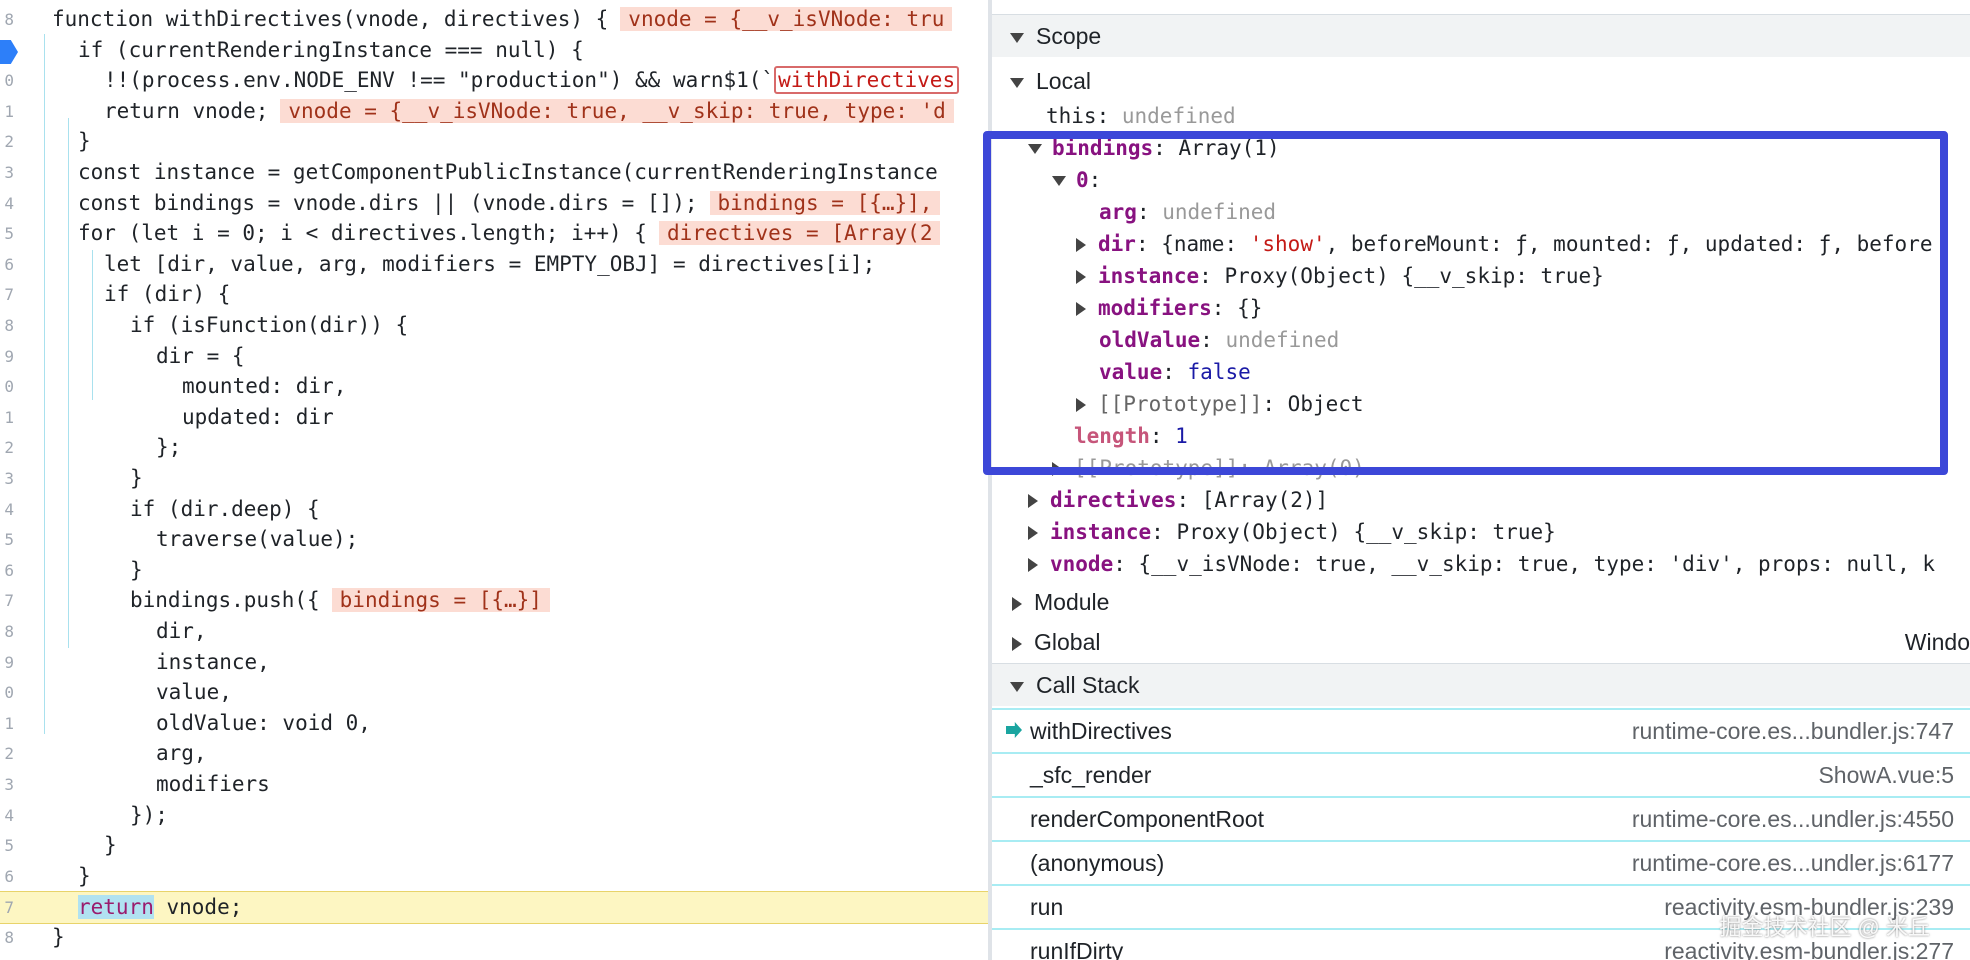 Image resolution: width=1970 pixels, height=960 pixels. I want to click on code-line: 3}, so click(494, 478).